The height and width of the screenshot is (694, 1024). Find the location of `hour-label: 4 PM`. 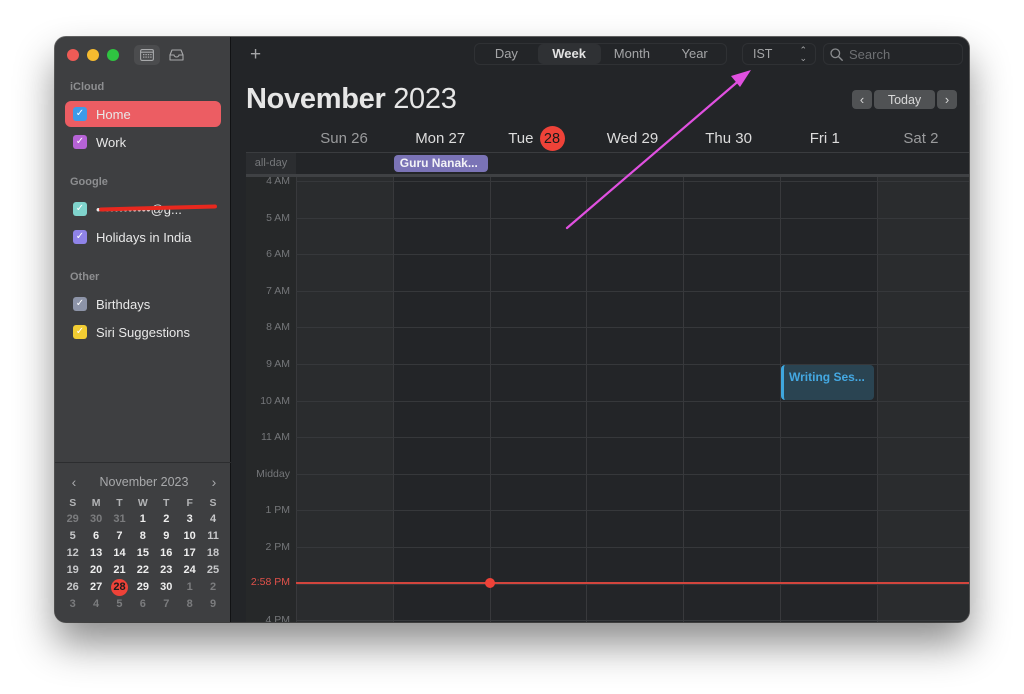

hour-label: 4 PM is located at coordinates (277, 618).